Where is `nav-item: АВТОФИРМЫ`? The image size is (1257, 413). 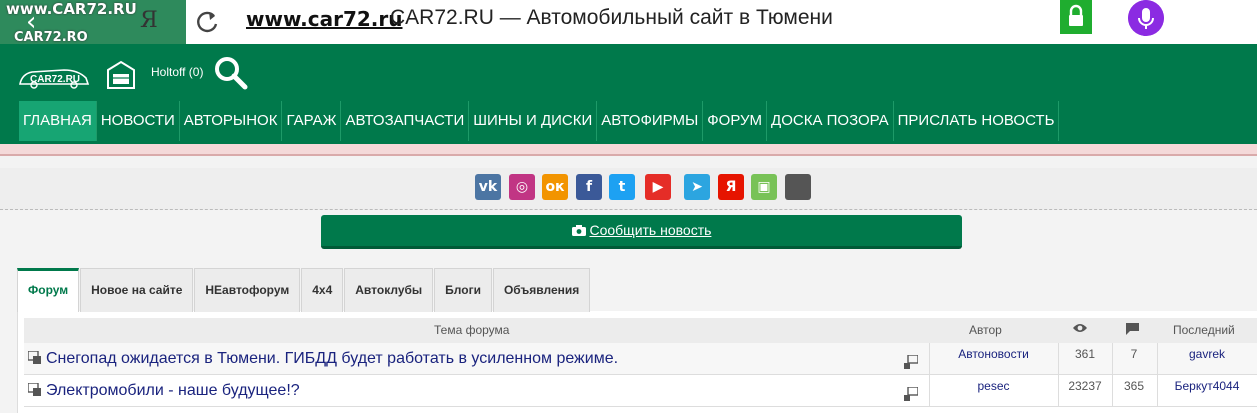 nav-item: АВТОФИРМЫ is located at coordinates (650, 121).